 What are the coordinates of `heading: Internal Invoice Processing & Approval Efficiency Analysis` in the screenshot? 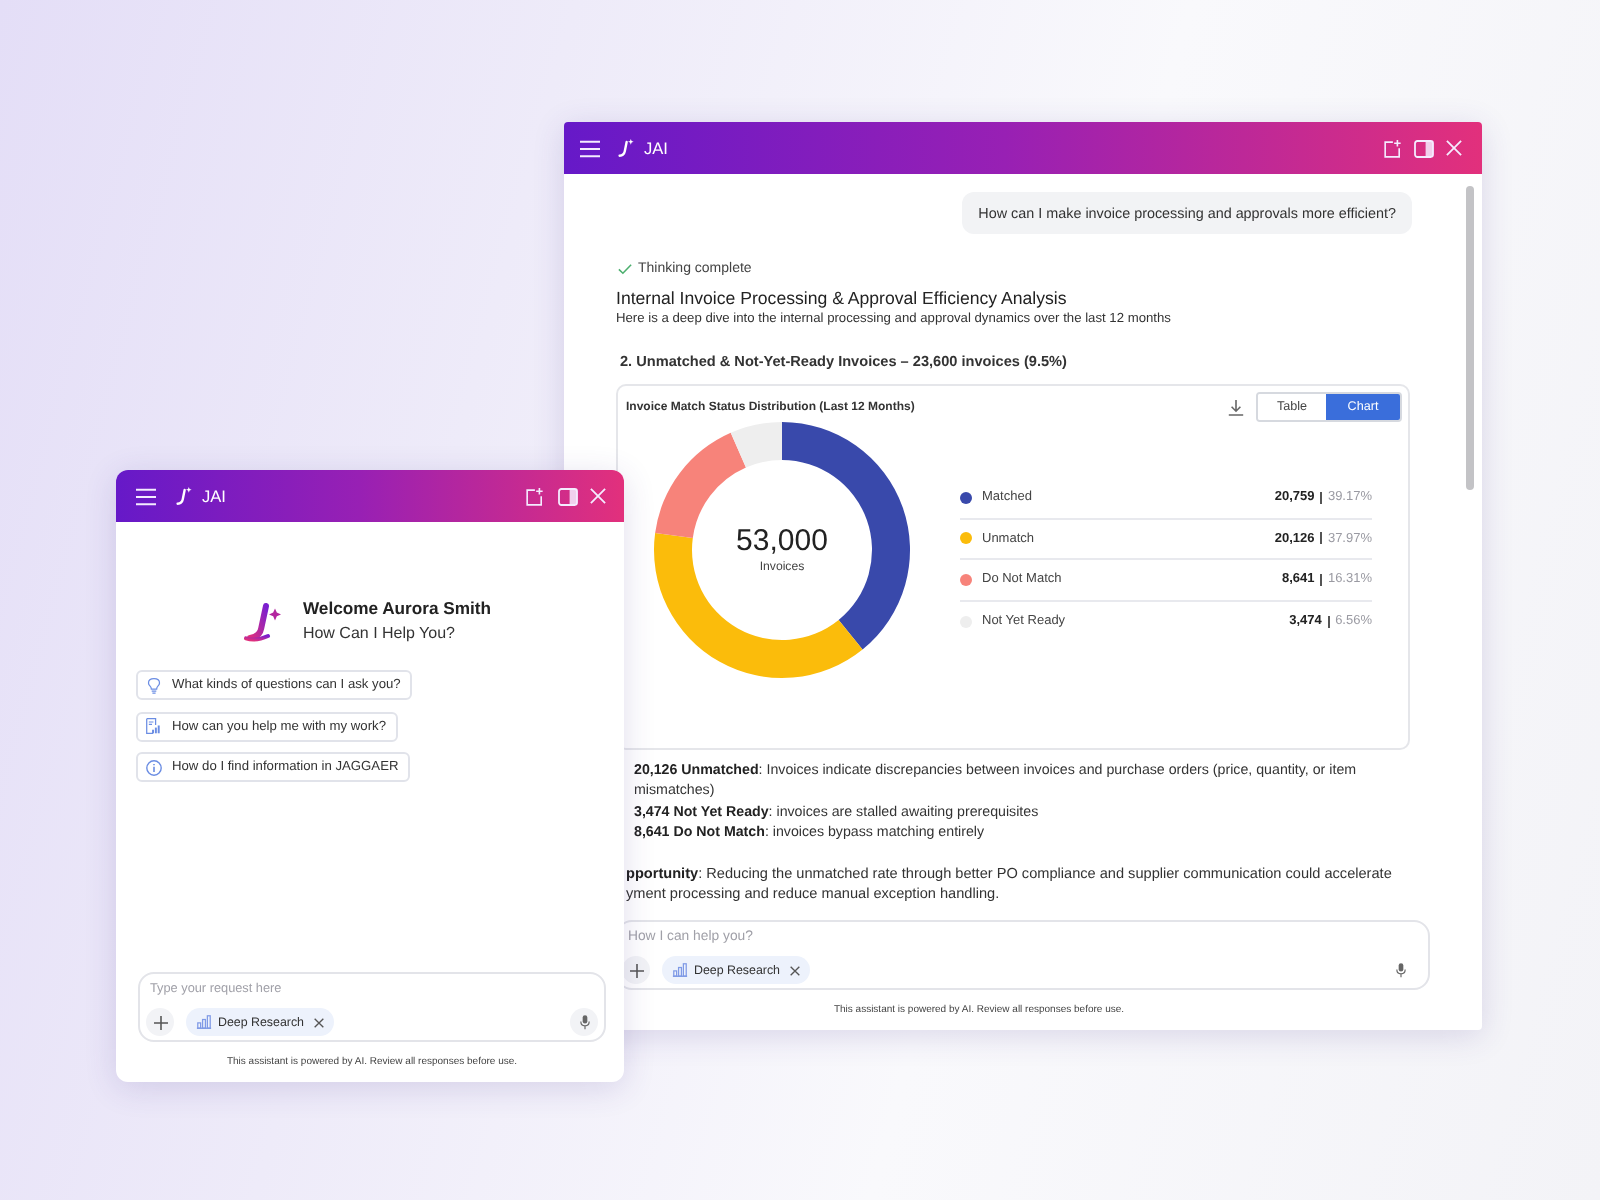 It's located at (842, 298).